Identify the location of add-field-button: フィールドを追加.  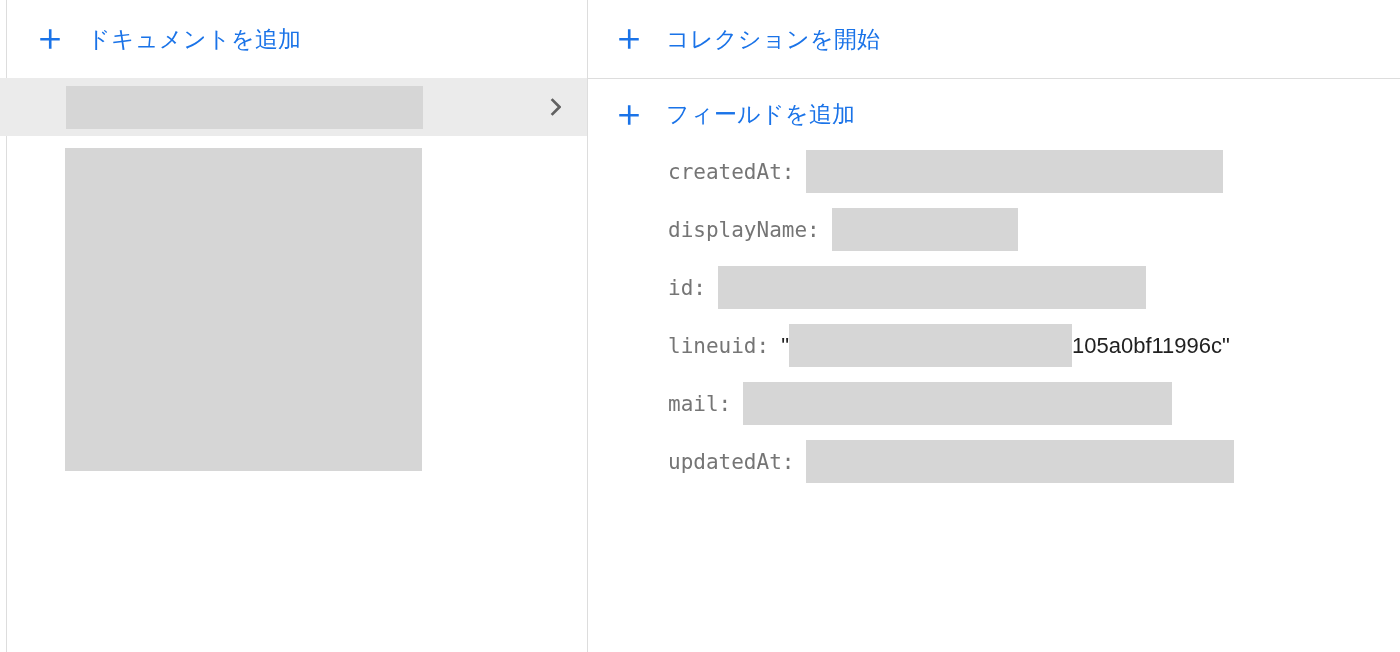
(735, 114).